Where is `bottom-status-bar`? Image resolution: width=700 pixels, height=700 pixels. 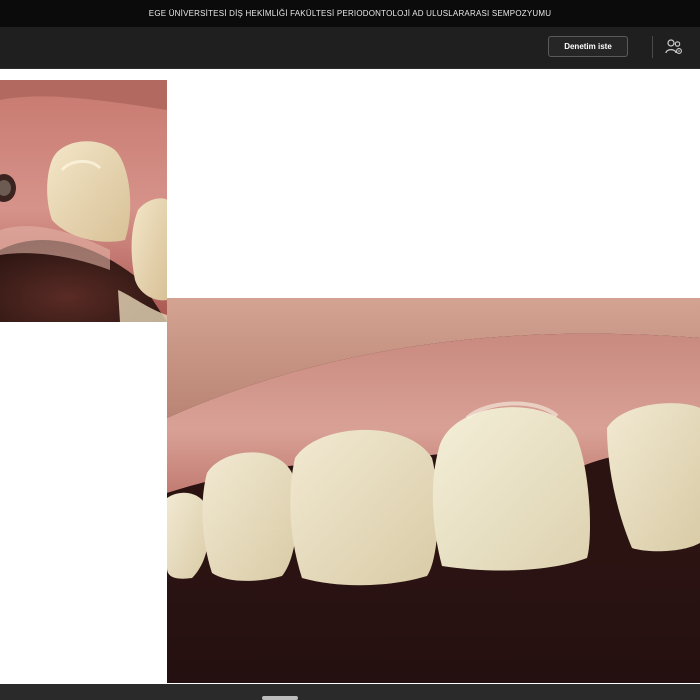 bottom-status-bar is located at coordinates (350, 692).